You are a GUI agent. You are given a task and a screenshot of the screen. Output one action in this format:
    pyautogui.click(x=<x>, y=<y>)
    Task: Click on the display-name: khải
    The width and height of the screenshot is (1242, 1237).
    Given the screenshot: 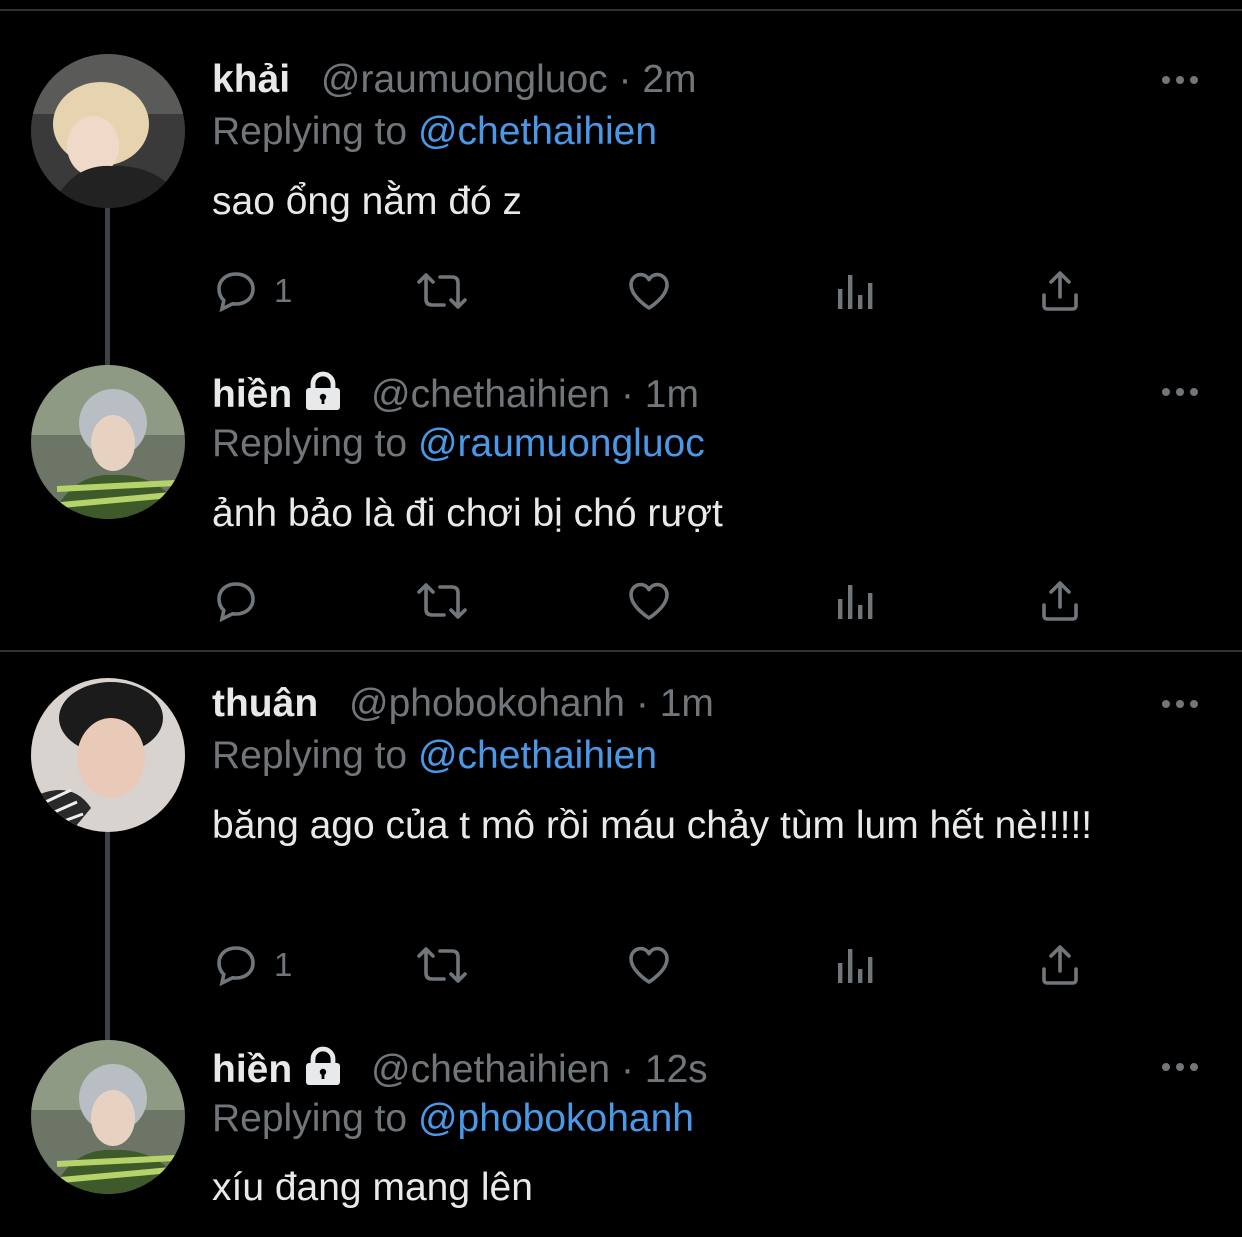 What is the action you would take?
    pyautogui.click(x=251, y=79)
    